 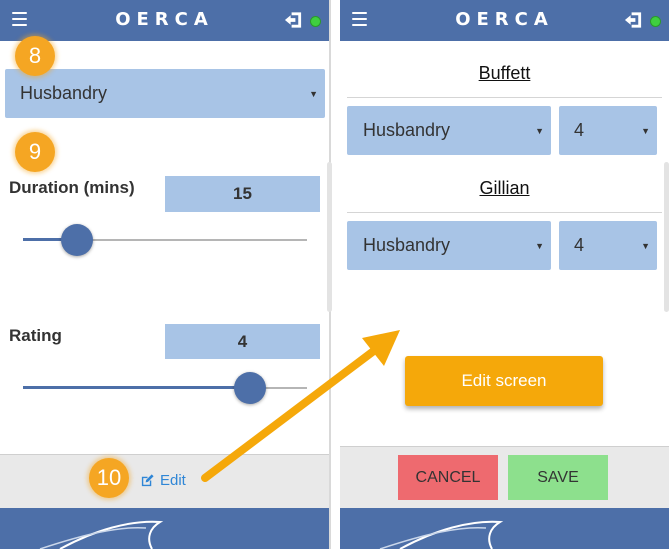 What do you see at coordinates (242, 194) in the screenshot?
I see `duration-value-box: 15` at bounding box center [242, 194].